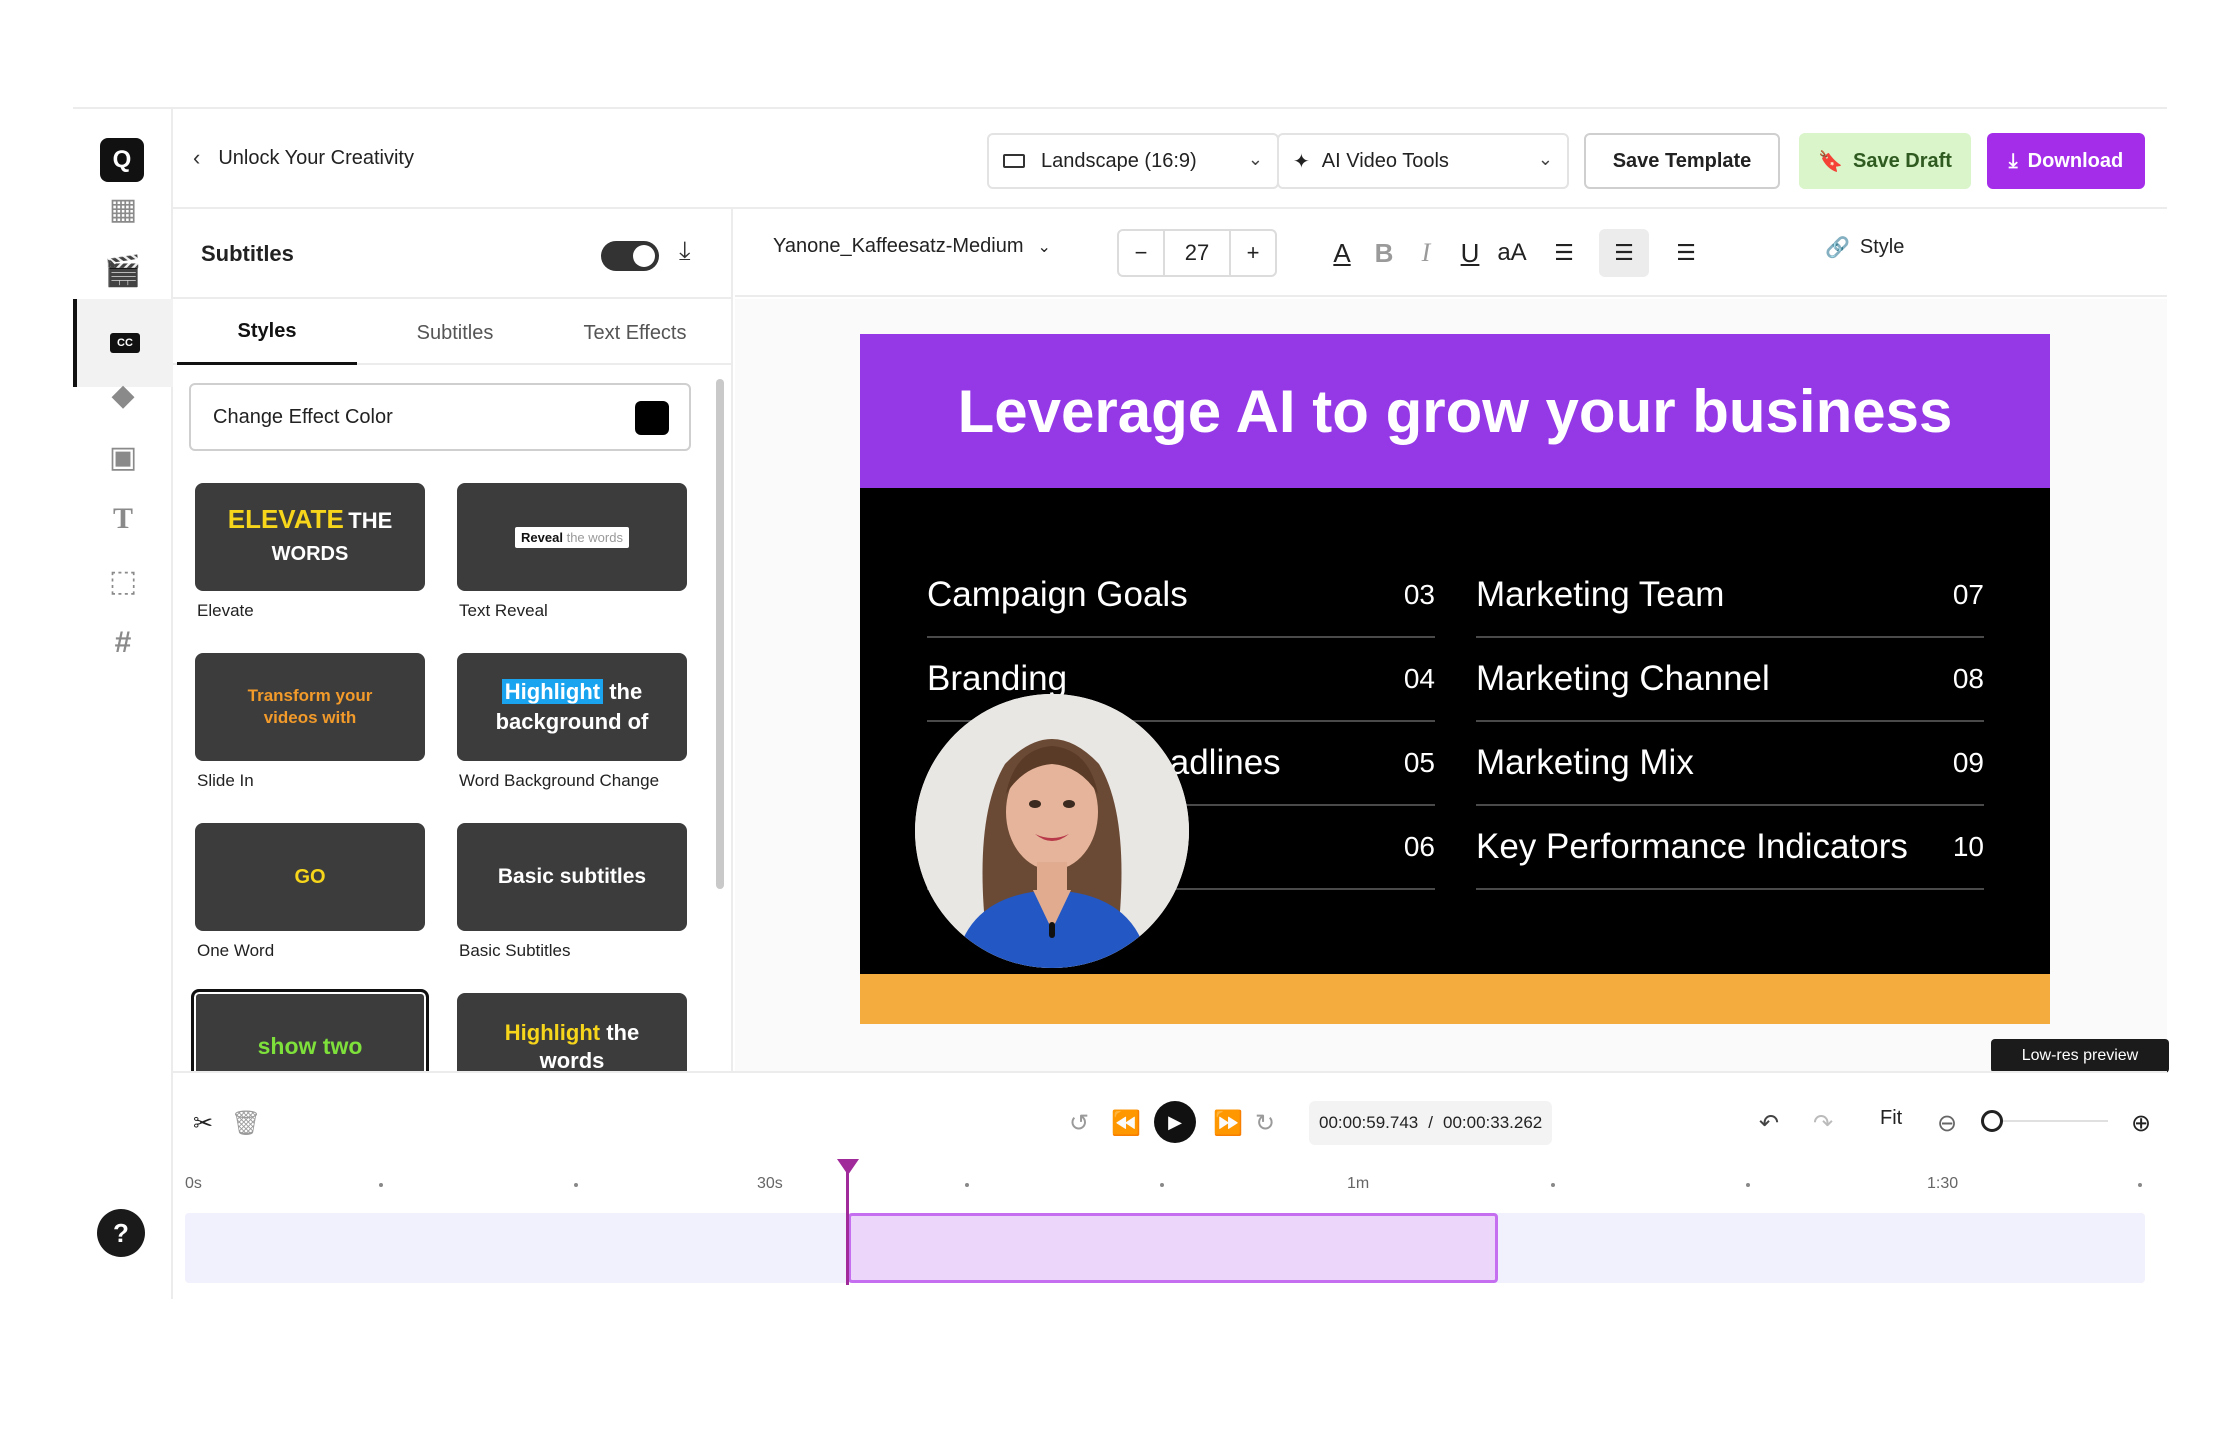 The width and height of the screenshot is (2233, 1440). I want to click on style-card-show-two: show two, so click(310, 1030).